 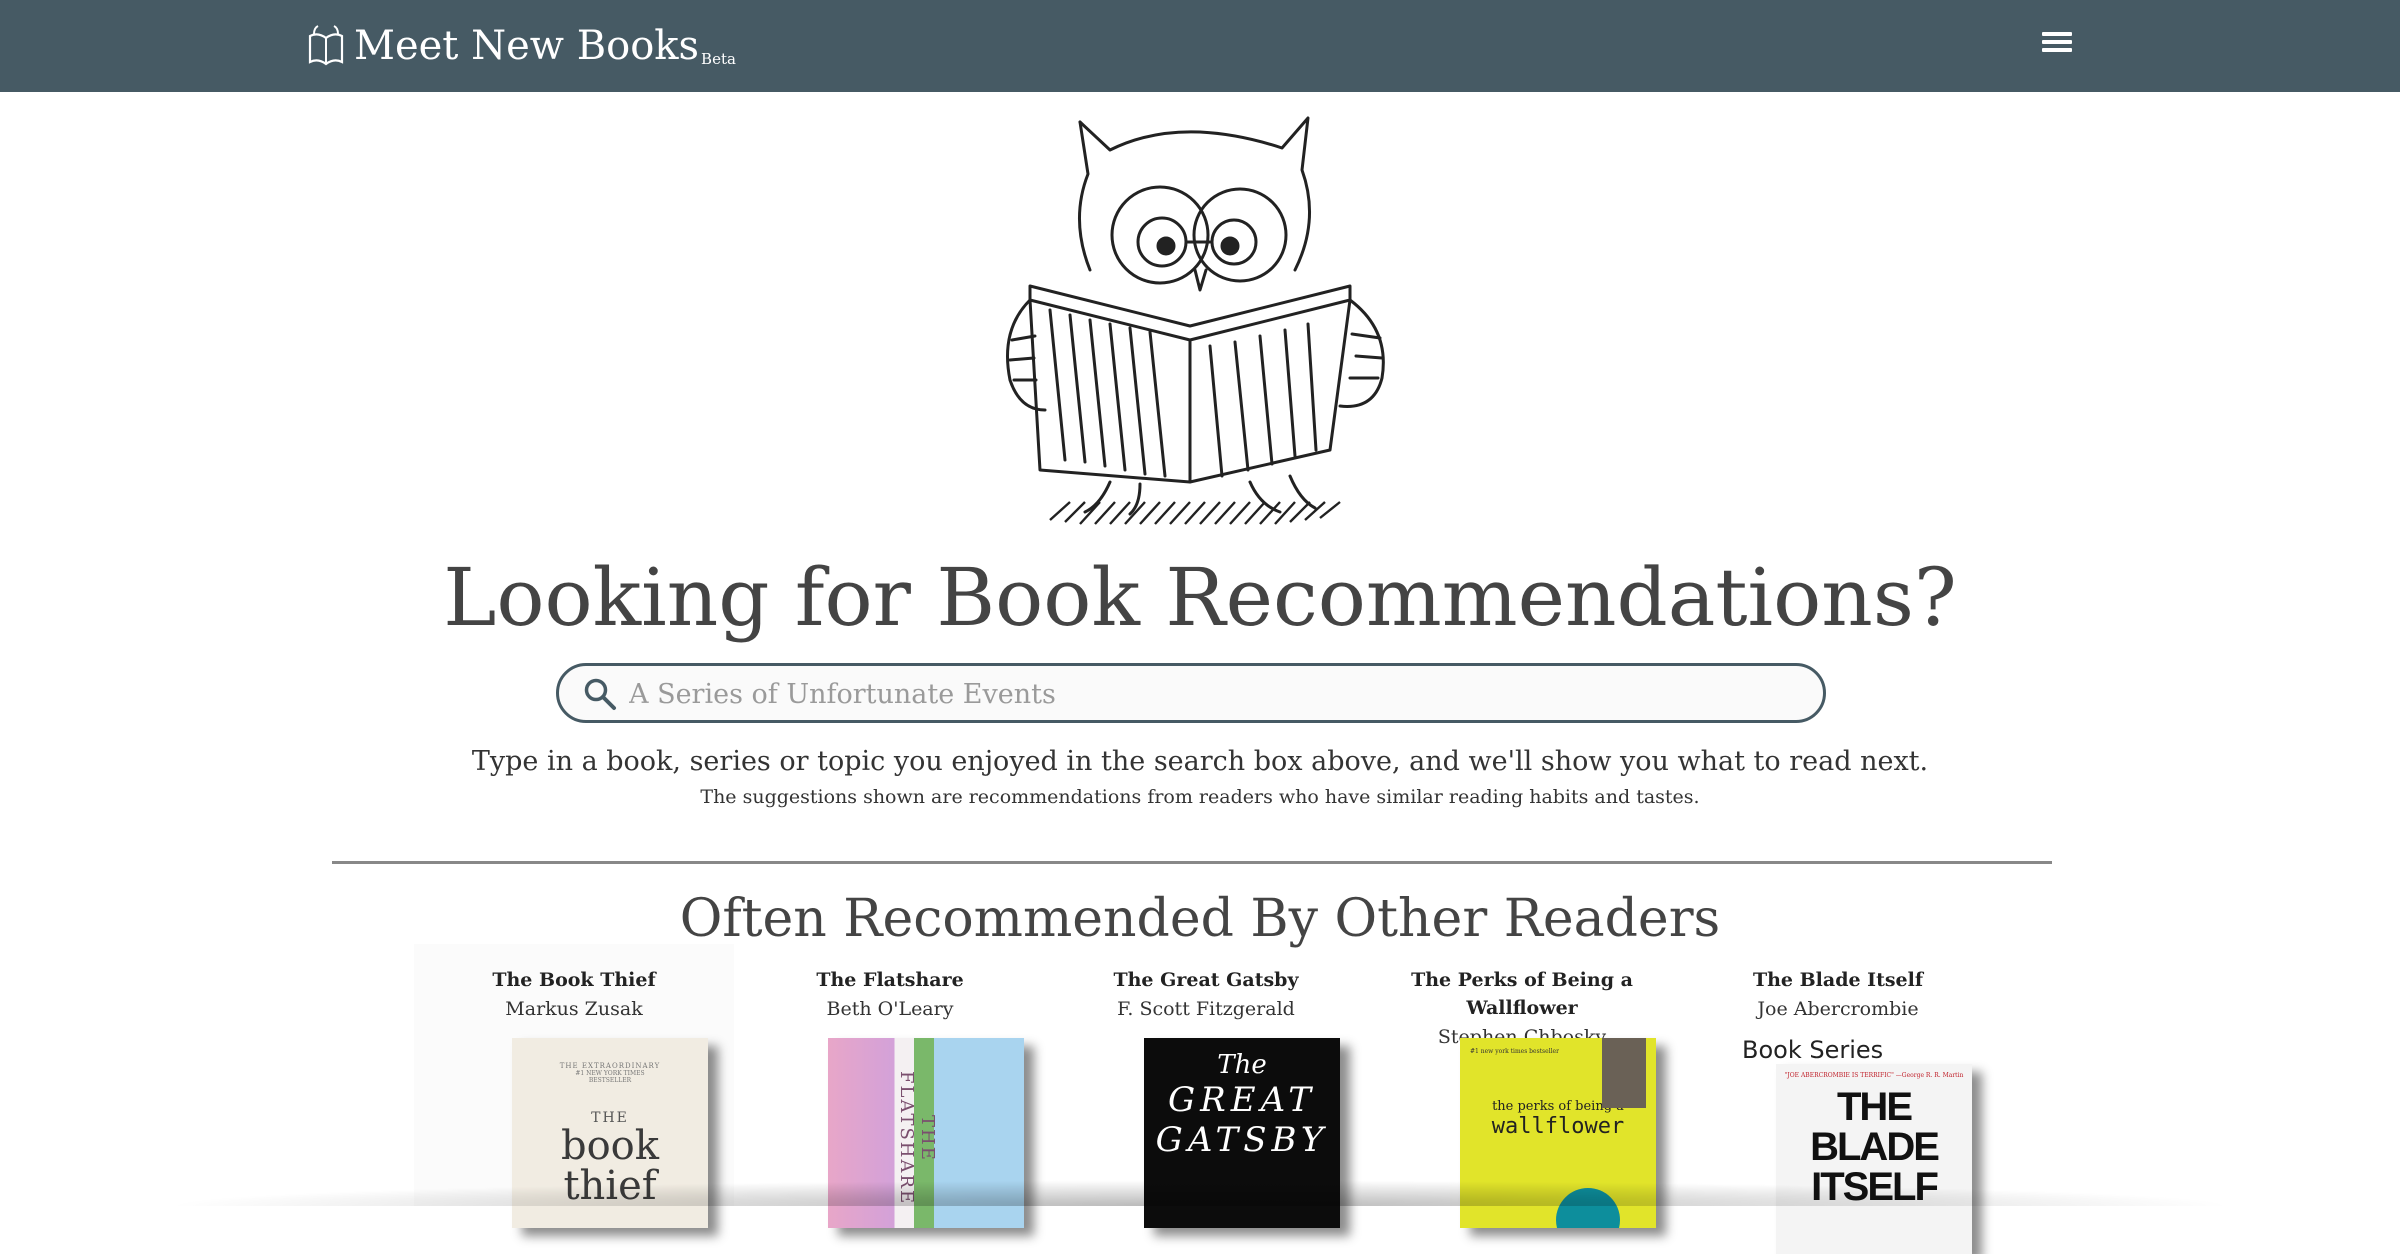 What do you see at coordinates (1875, 1187) in the screenshot?
I see `cover-text: ITSELF` at bounding box center [1875, 1187].